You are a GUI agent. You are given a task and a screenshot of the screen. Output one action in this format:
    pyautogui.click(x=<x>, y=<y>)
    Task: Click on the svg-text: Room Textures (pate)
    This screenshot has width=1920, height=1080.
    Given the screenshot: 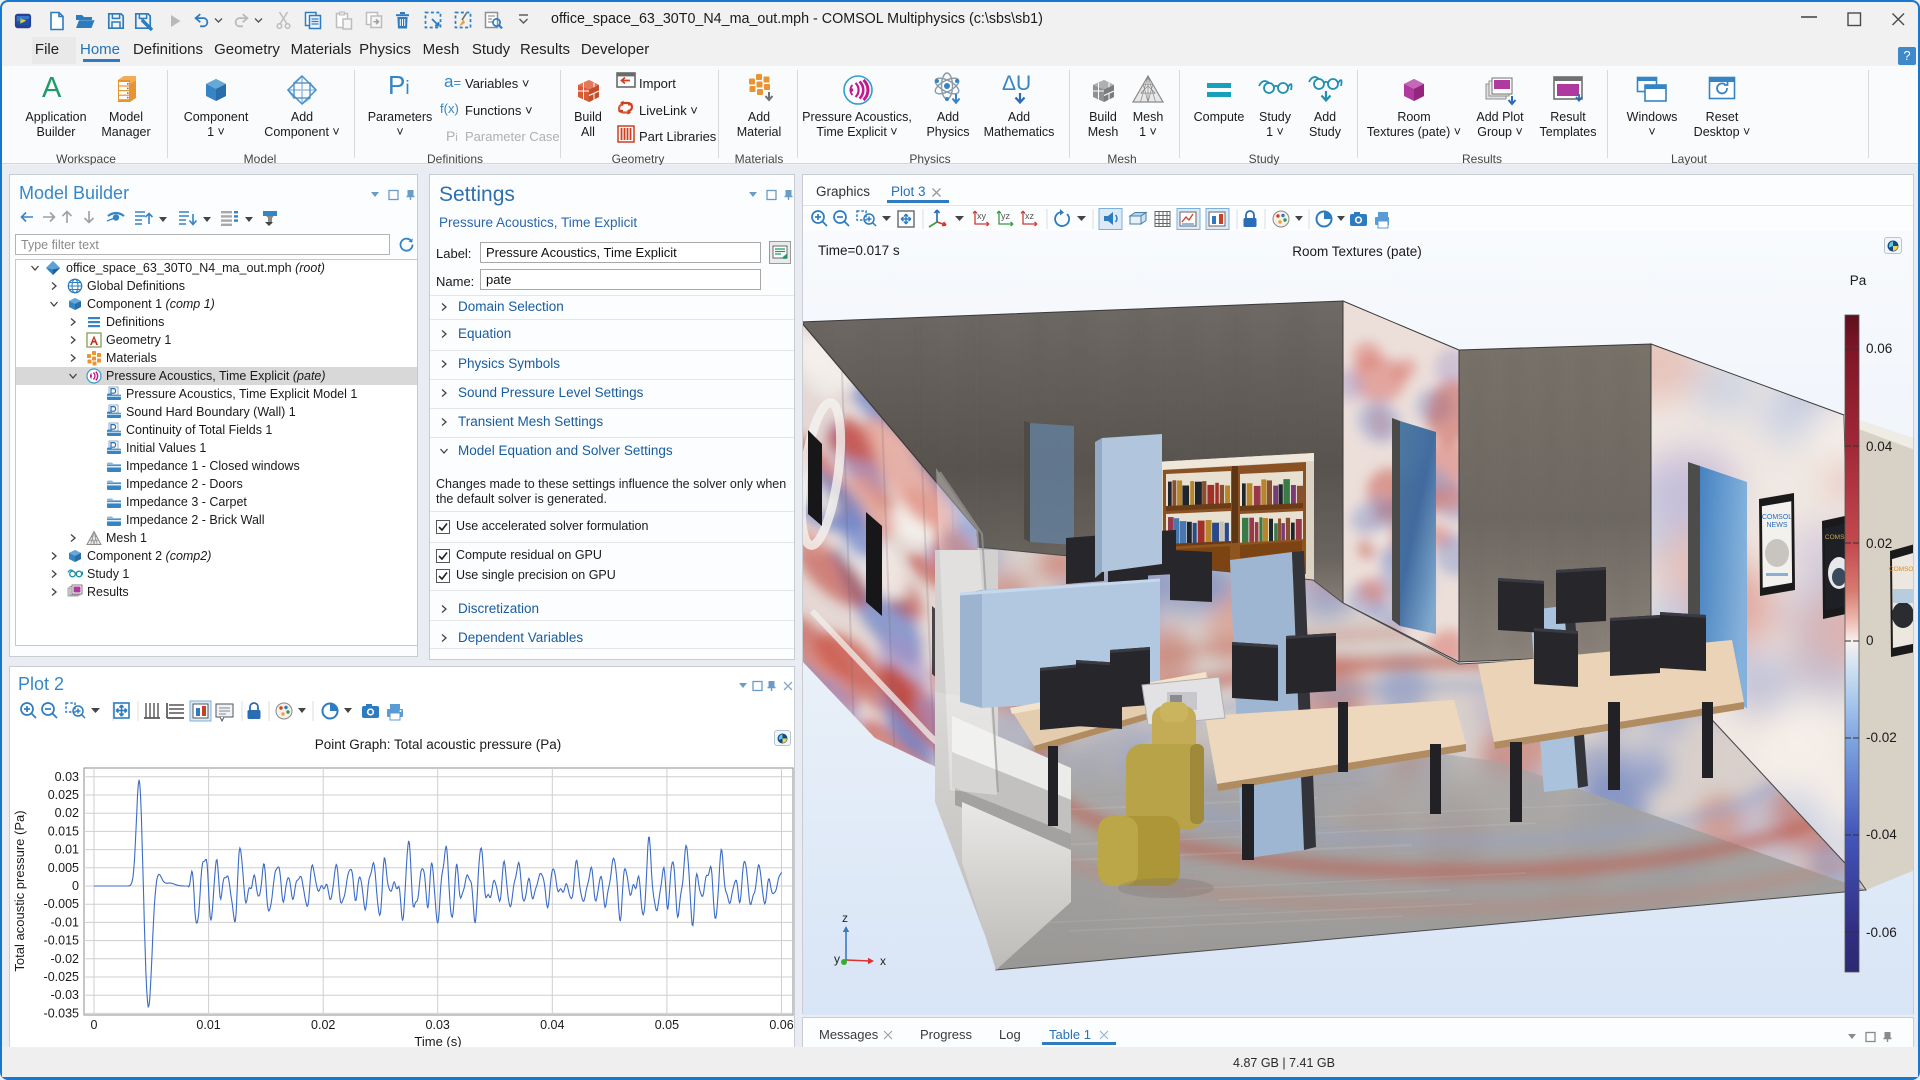 What is the action you would take?
    pyautogui.click(x=1357, y=251)
    